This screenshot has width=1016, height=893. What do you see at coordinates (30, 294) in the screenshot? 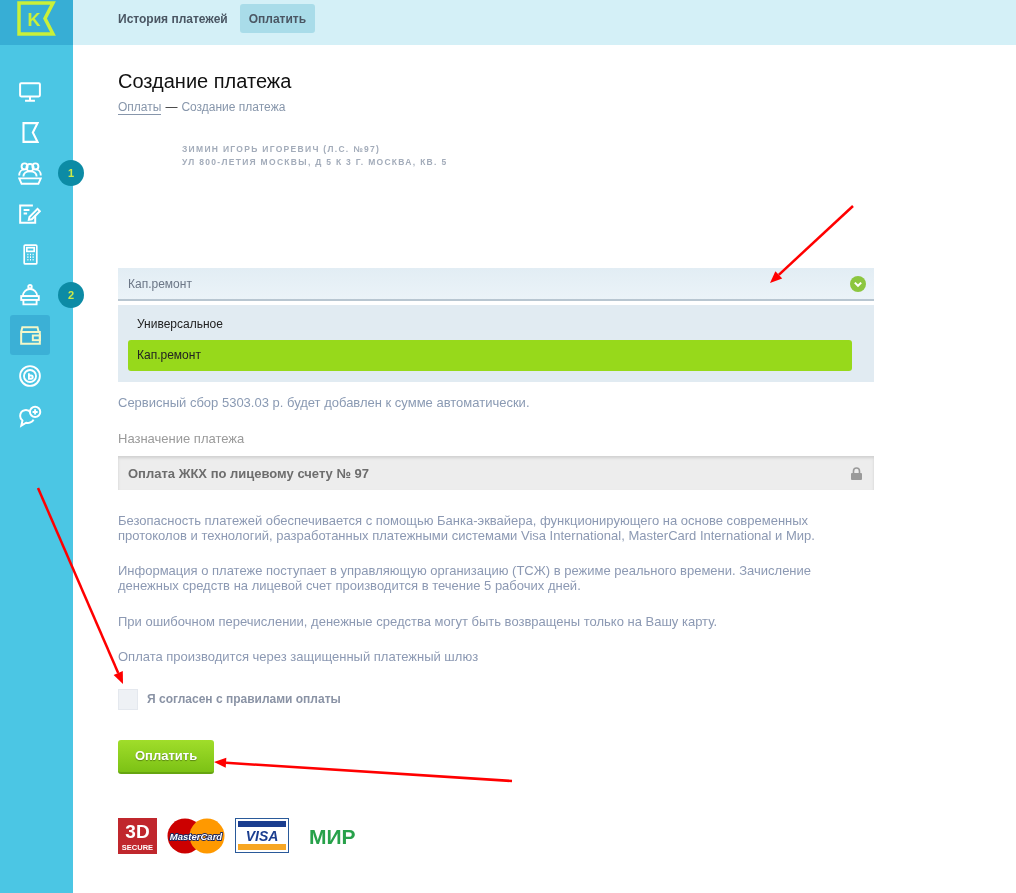
I see `service-bell-icon` at bounding box center [30, 294].